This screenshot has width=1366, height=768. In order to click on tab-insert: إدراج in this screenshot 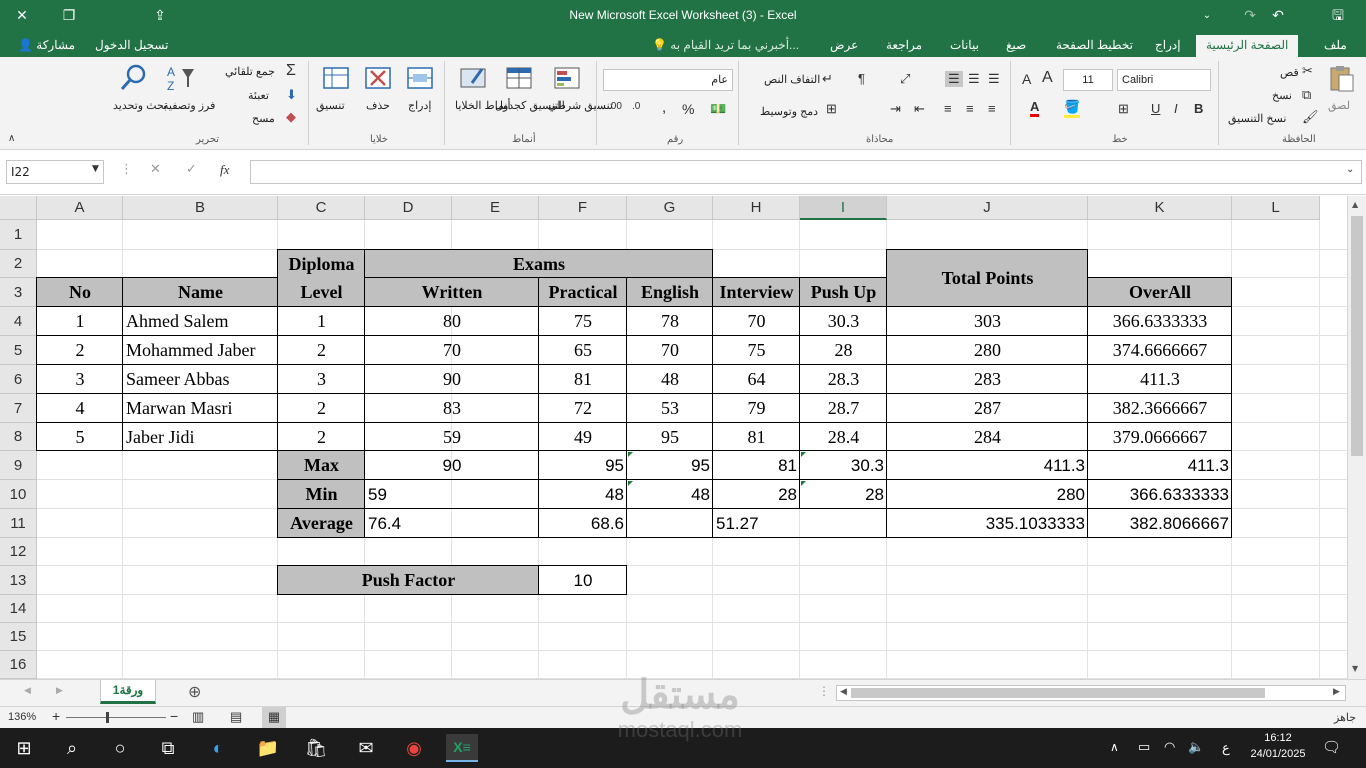, I will do `click(1168, 46)`.